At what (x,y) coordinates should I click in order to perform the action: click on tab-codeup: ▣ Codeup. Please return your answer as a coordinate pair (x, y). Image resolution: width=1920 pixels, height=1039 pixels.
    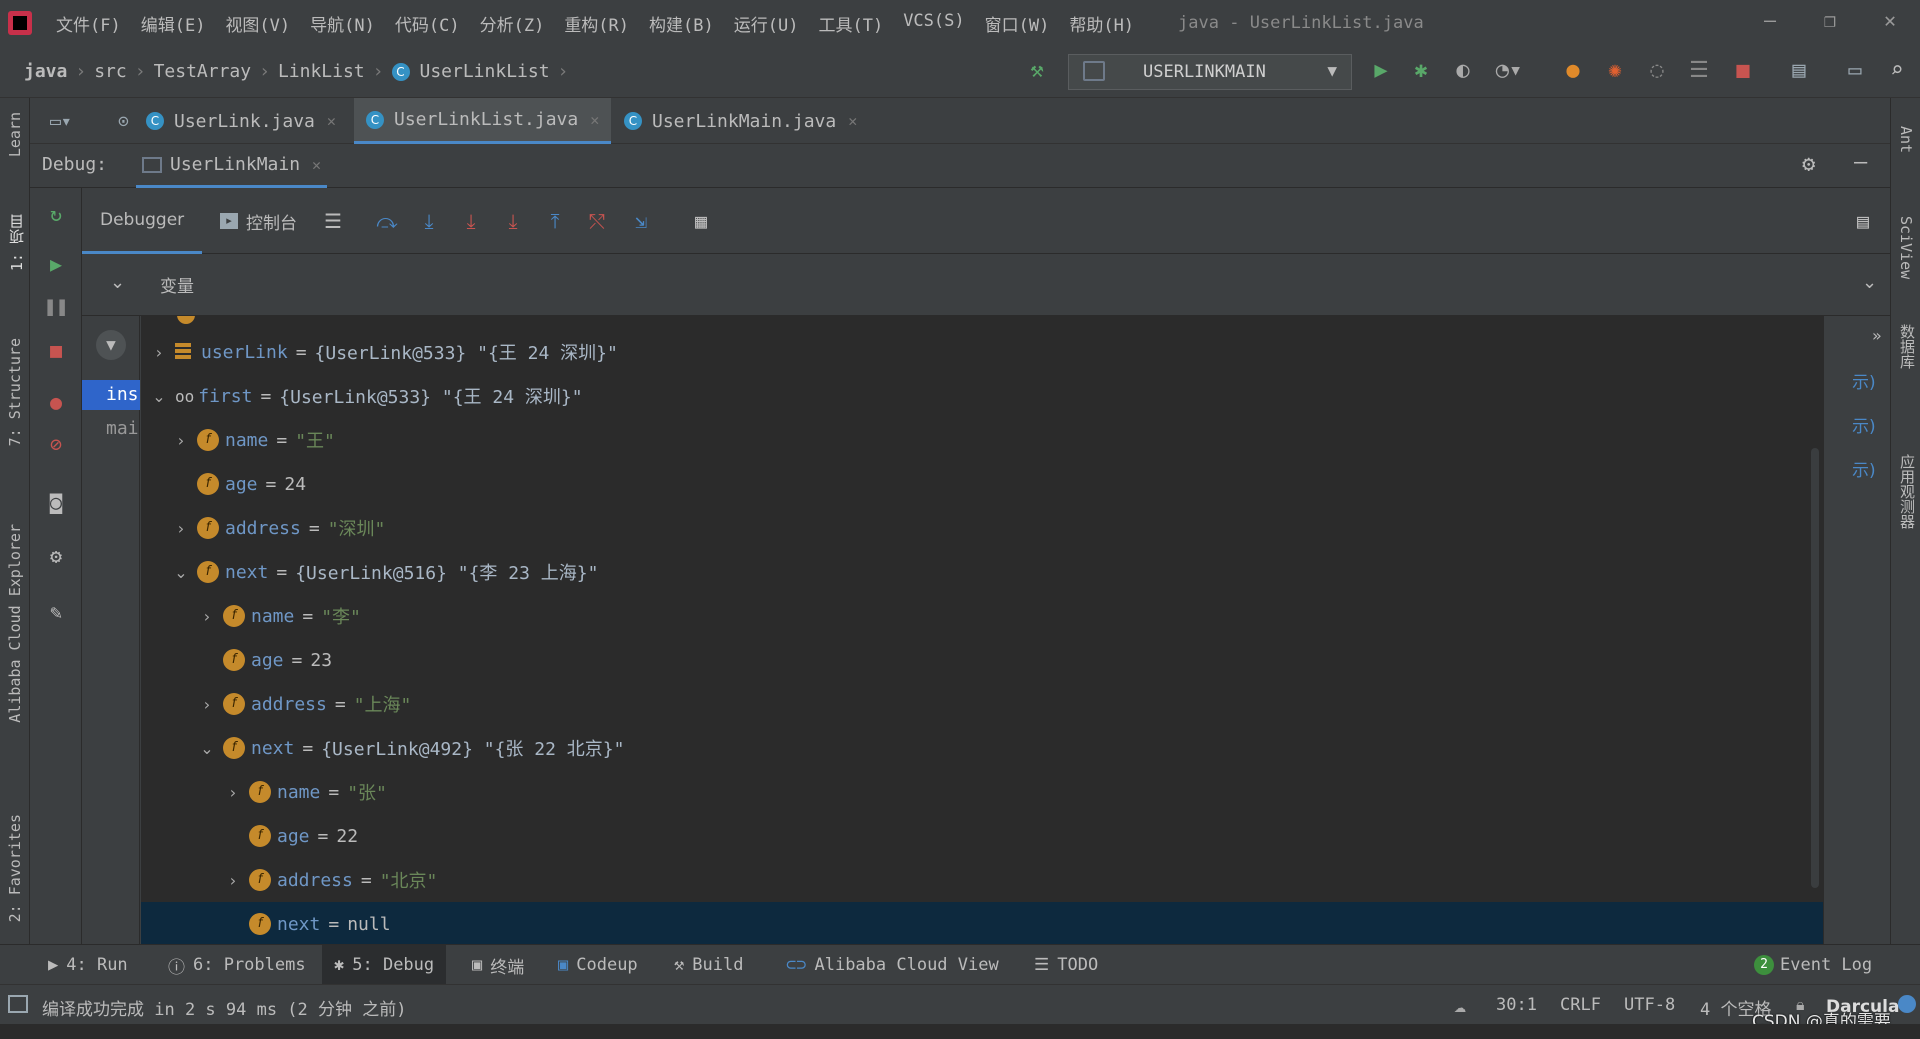
    Looking at the image, I should click on (598, 965).